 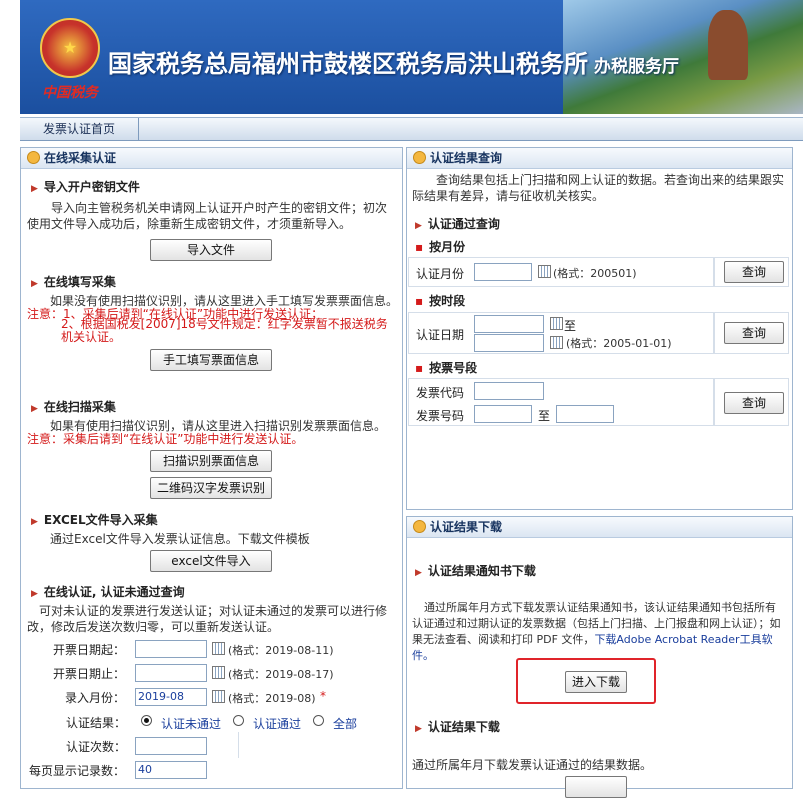 What do you see at coordinates (323, 696) in the screenshot?
I see `required-mark: *` at bounding box center [323, 696].